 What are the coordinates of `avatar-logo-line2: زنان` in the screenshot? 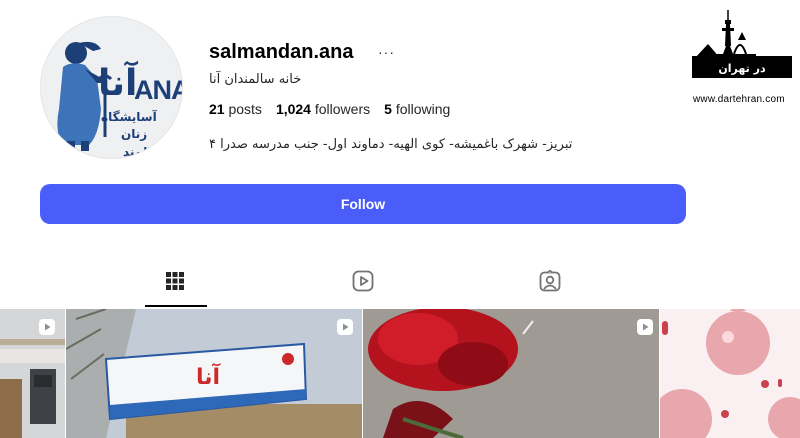 It's located at (134, 134).